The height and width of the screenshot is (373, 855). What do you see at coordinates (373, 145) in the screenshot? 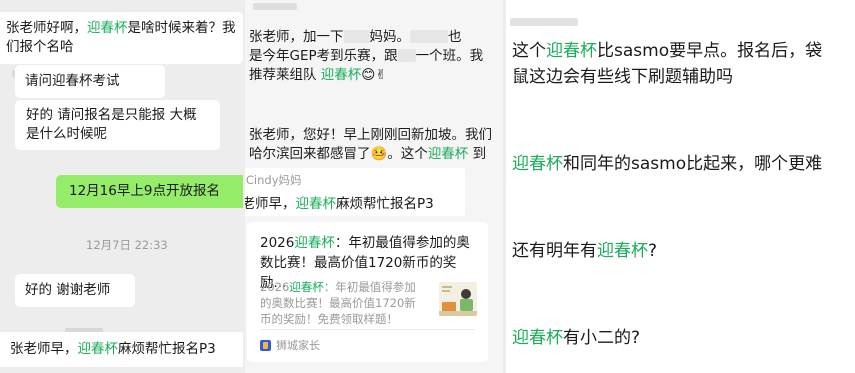
I see `message-bubble: 张老师，您好！早上刚刚回新加坡。我们哈尔滨回来都感冒了🤒。这个迎春杯 到` at bounding box center [373, 145].